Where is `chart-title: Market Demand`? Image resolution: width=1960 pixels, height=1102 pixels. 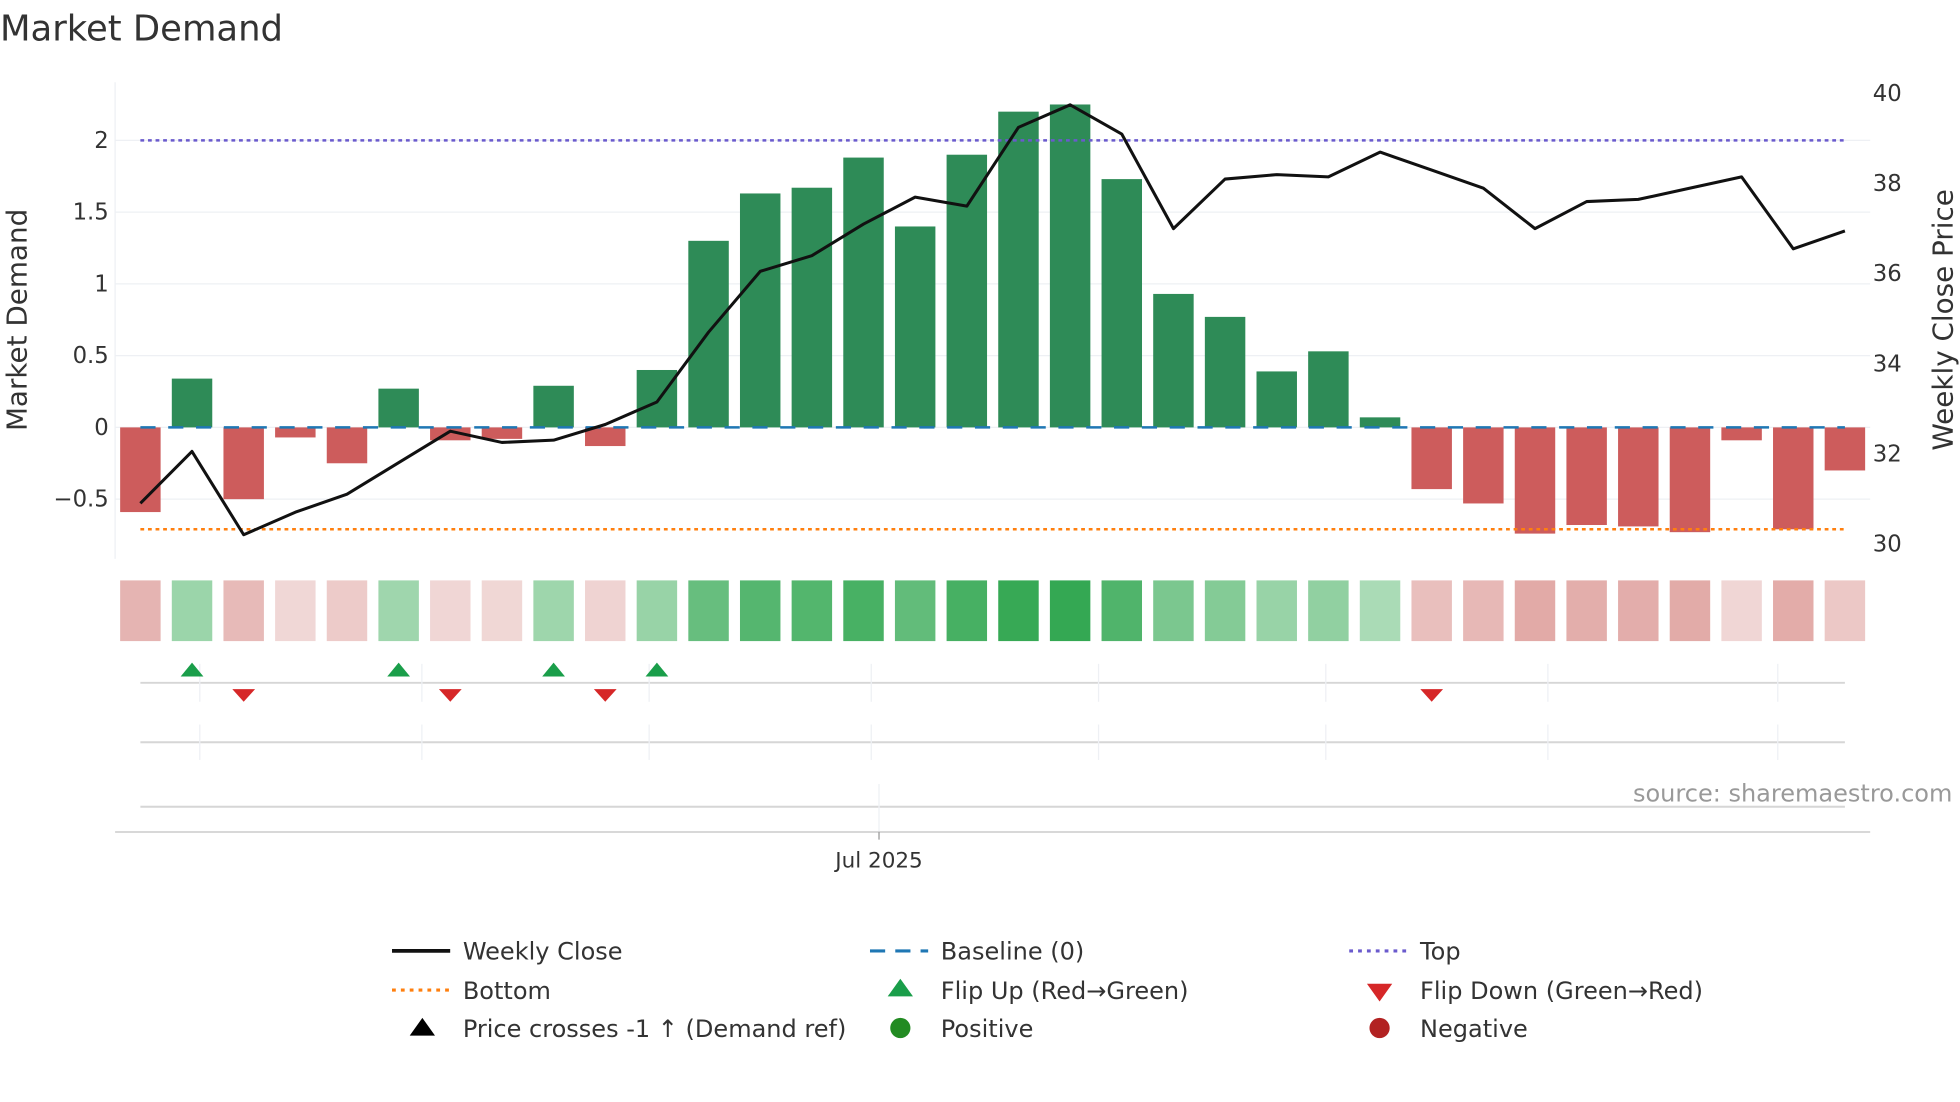 chart-title: Market Demand is located at coordinates (141, 28).